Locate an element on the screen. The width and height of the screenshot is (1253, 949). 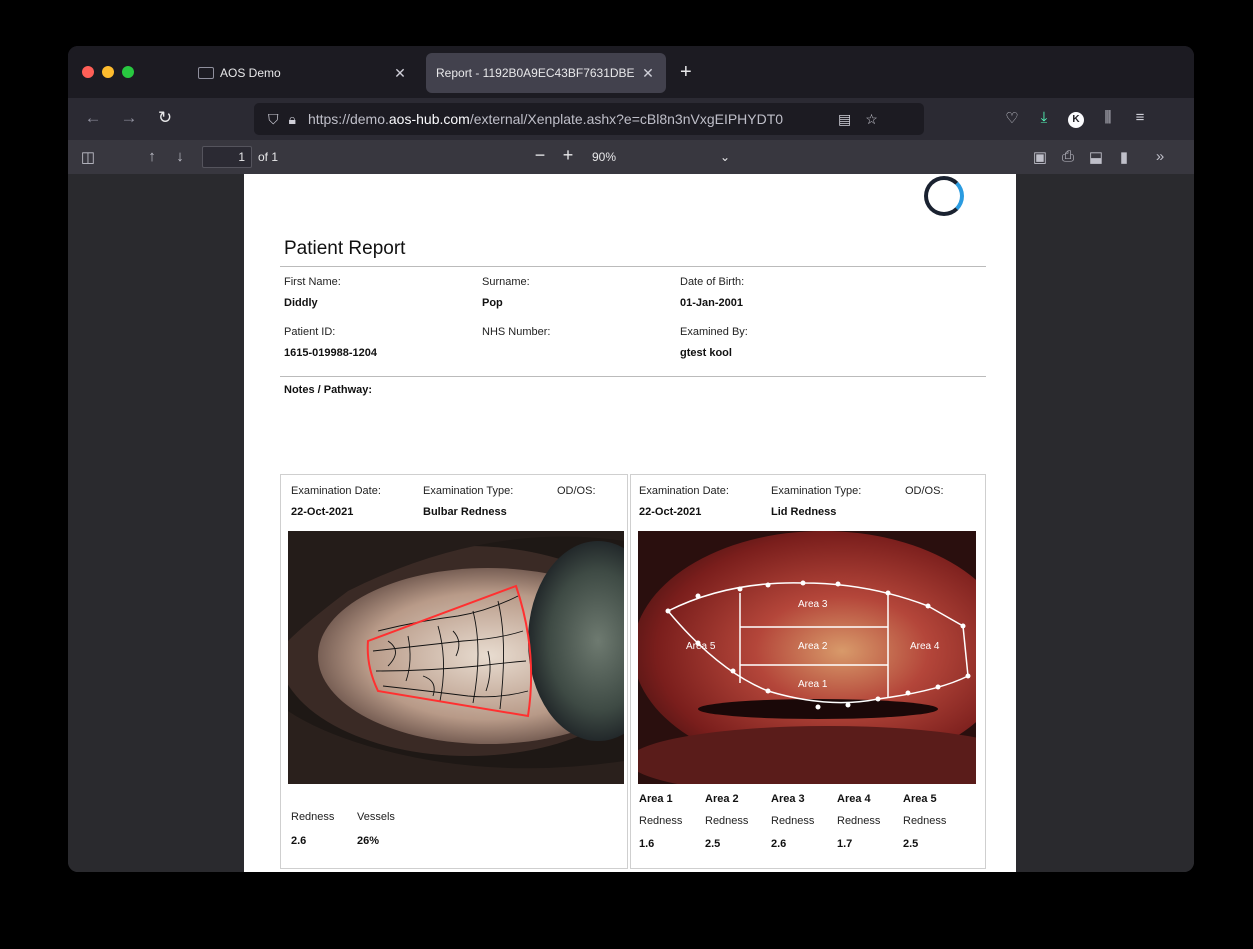
tab-favicon-icon is located at coordinates (206, 73).